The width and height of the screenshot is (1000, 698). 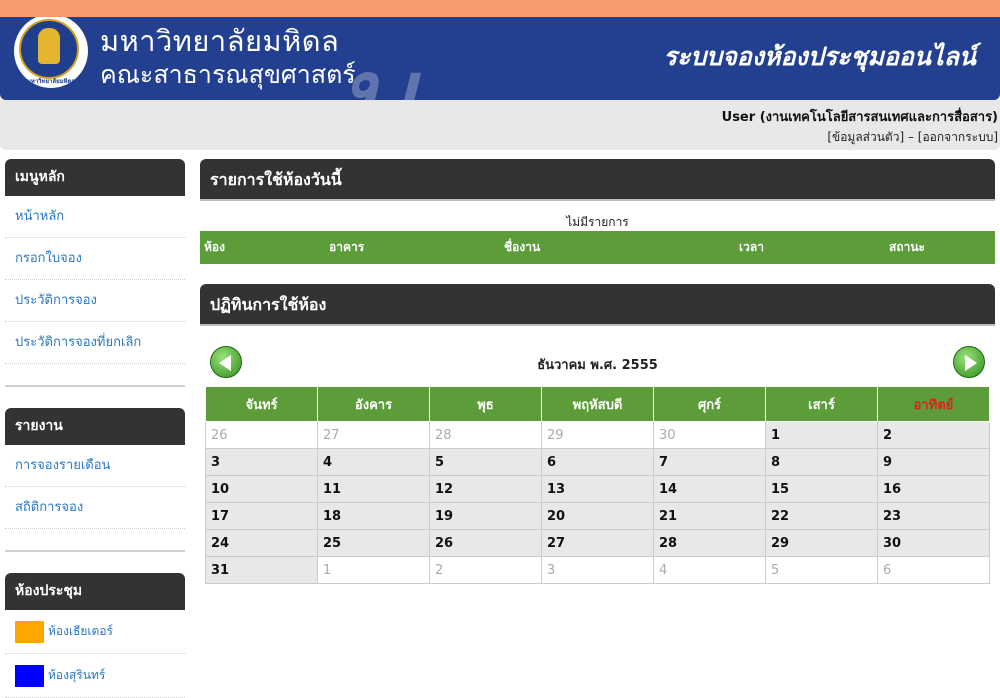 What do you see at coordinates (485, 543) in the screenshot?
I see `calendar-day: 26` at bounding box center [485, 543].